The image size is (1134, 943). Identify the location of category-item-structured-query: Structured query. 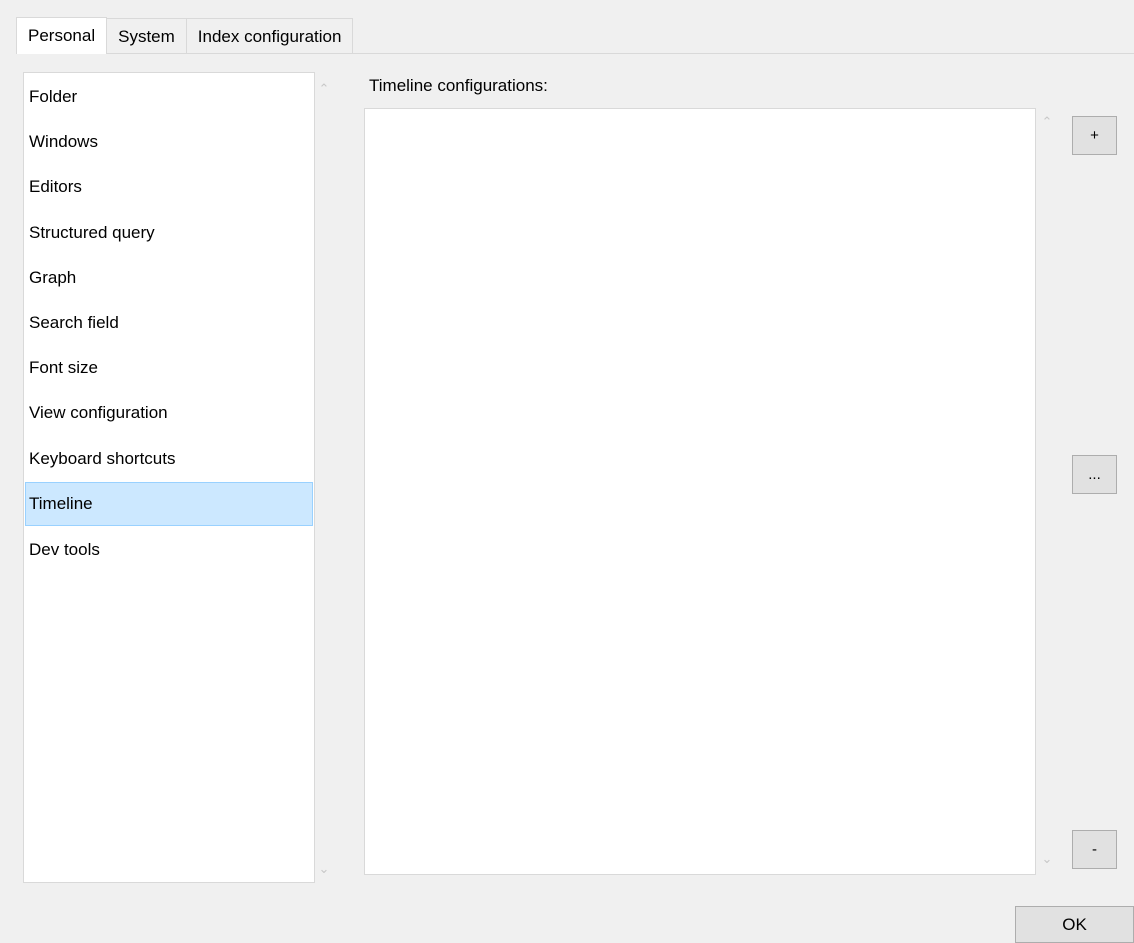
(169, 233).